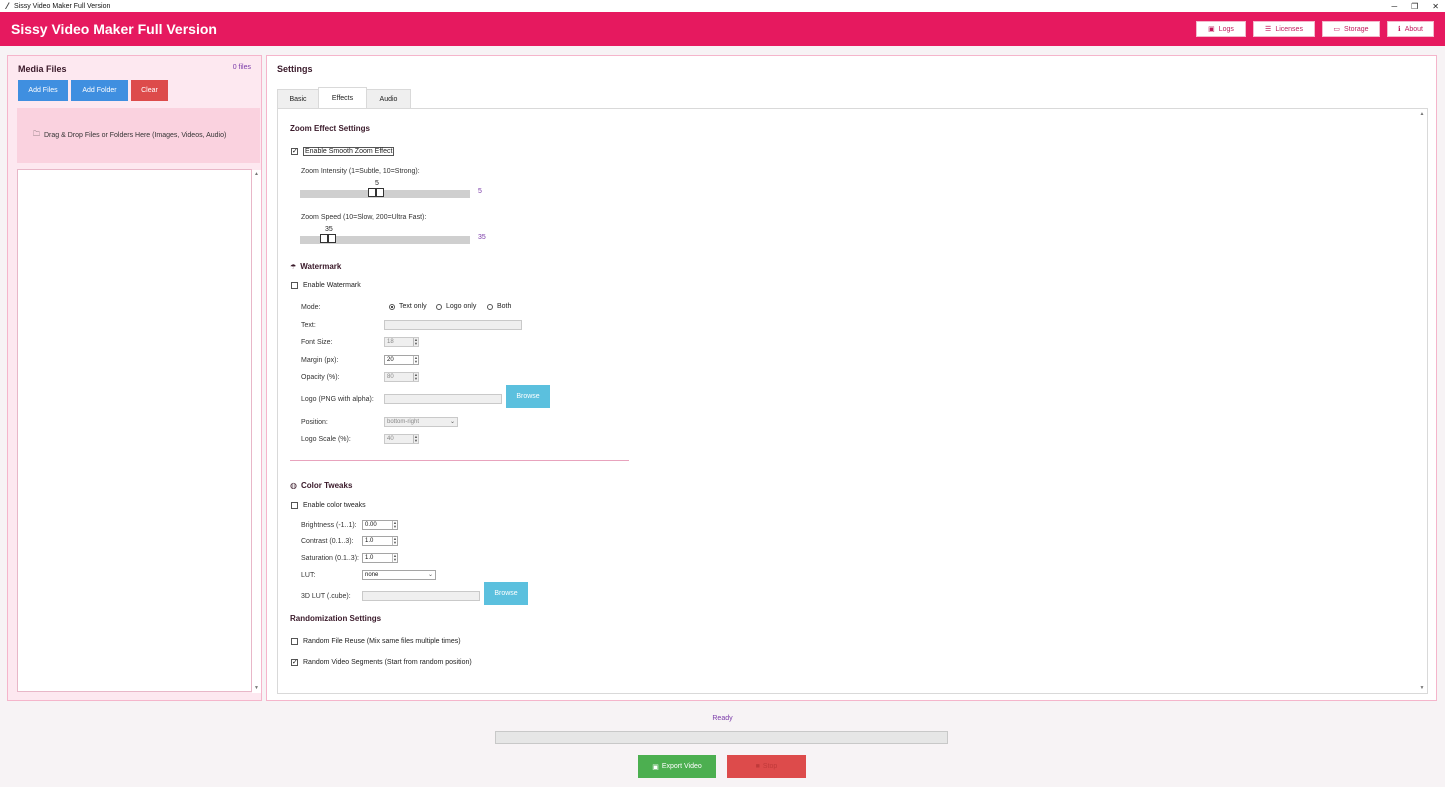 This screenshot has width=1445, height=787. Describe the element at coordinates (721, 737) in the screenshot. I see `export-progress-bar` at that location.